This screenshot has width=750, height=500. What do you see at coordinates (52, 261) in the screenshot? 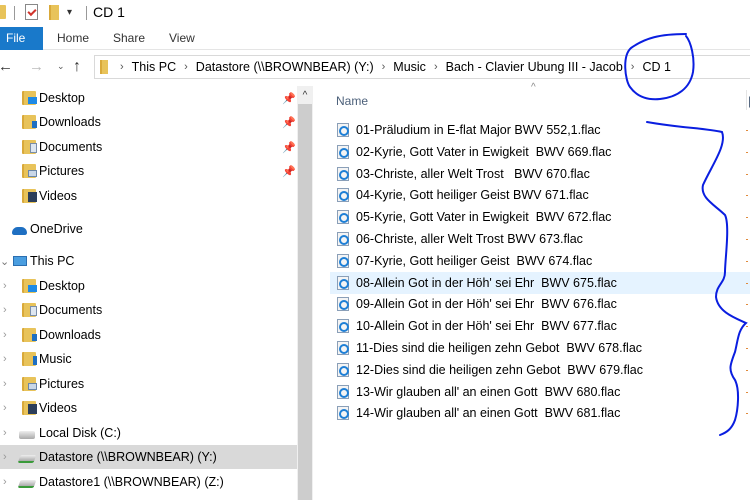
I see `sidebar-item-label: This PC` at bounding box center [52, 261].